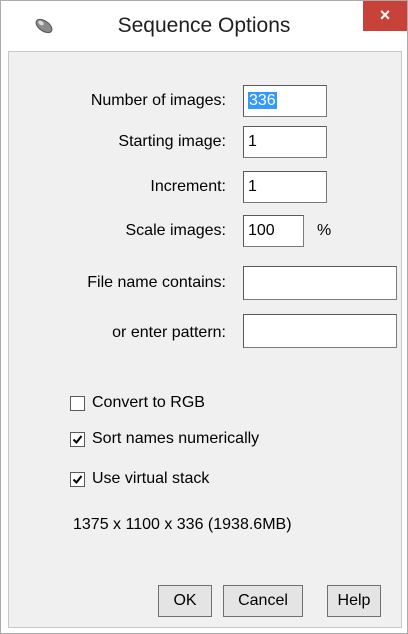 The height and width of the screenshot is (634, 408). Describe the element at coordinates (324, 230) in the screenshot. I see `scale-unit-label: %` at that location.